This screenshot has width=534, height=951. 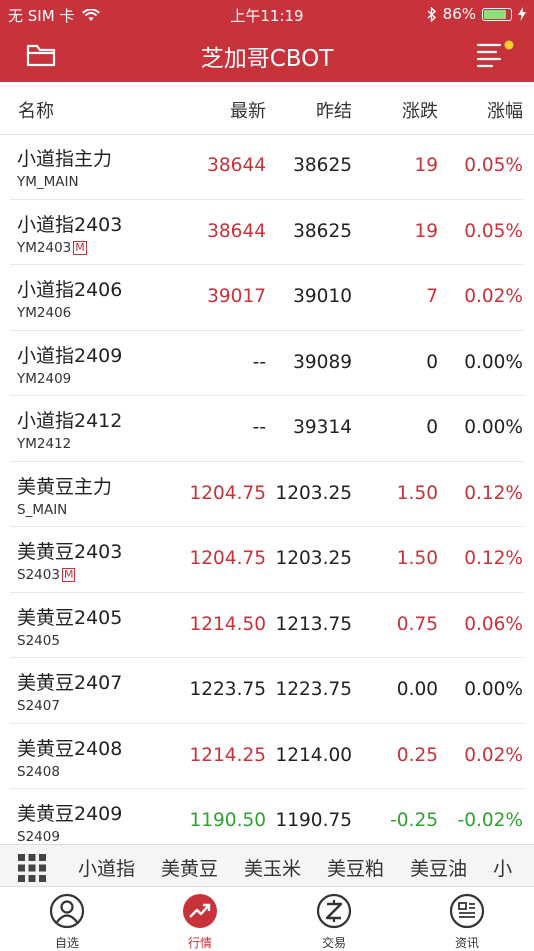 I want to click on contract-code-text: S2407, so click(x=38, y=706).